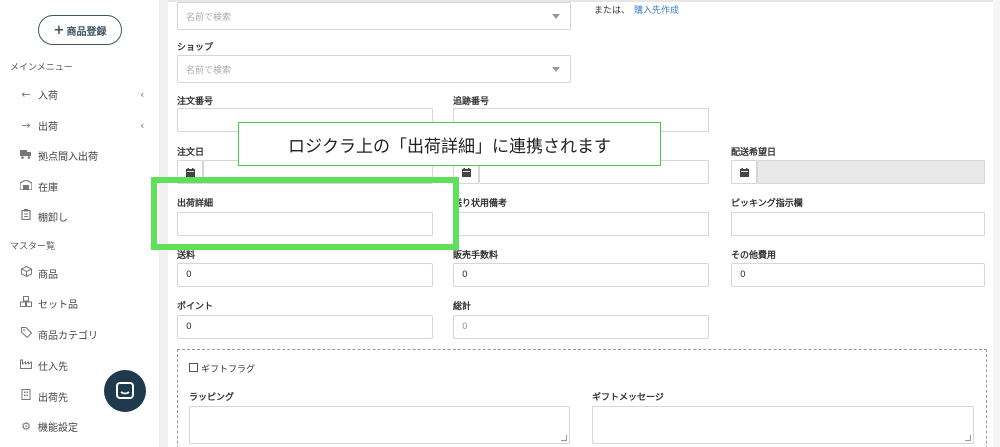 Image resolution: width=1000 pixels, height=447 pixels. Describe the element at coordinates (59, 30) in the screenshot. I see `plus-icon: +` at that location.